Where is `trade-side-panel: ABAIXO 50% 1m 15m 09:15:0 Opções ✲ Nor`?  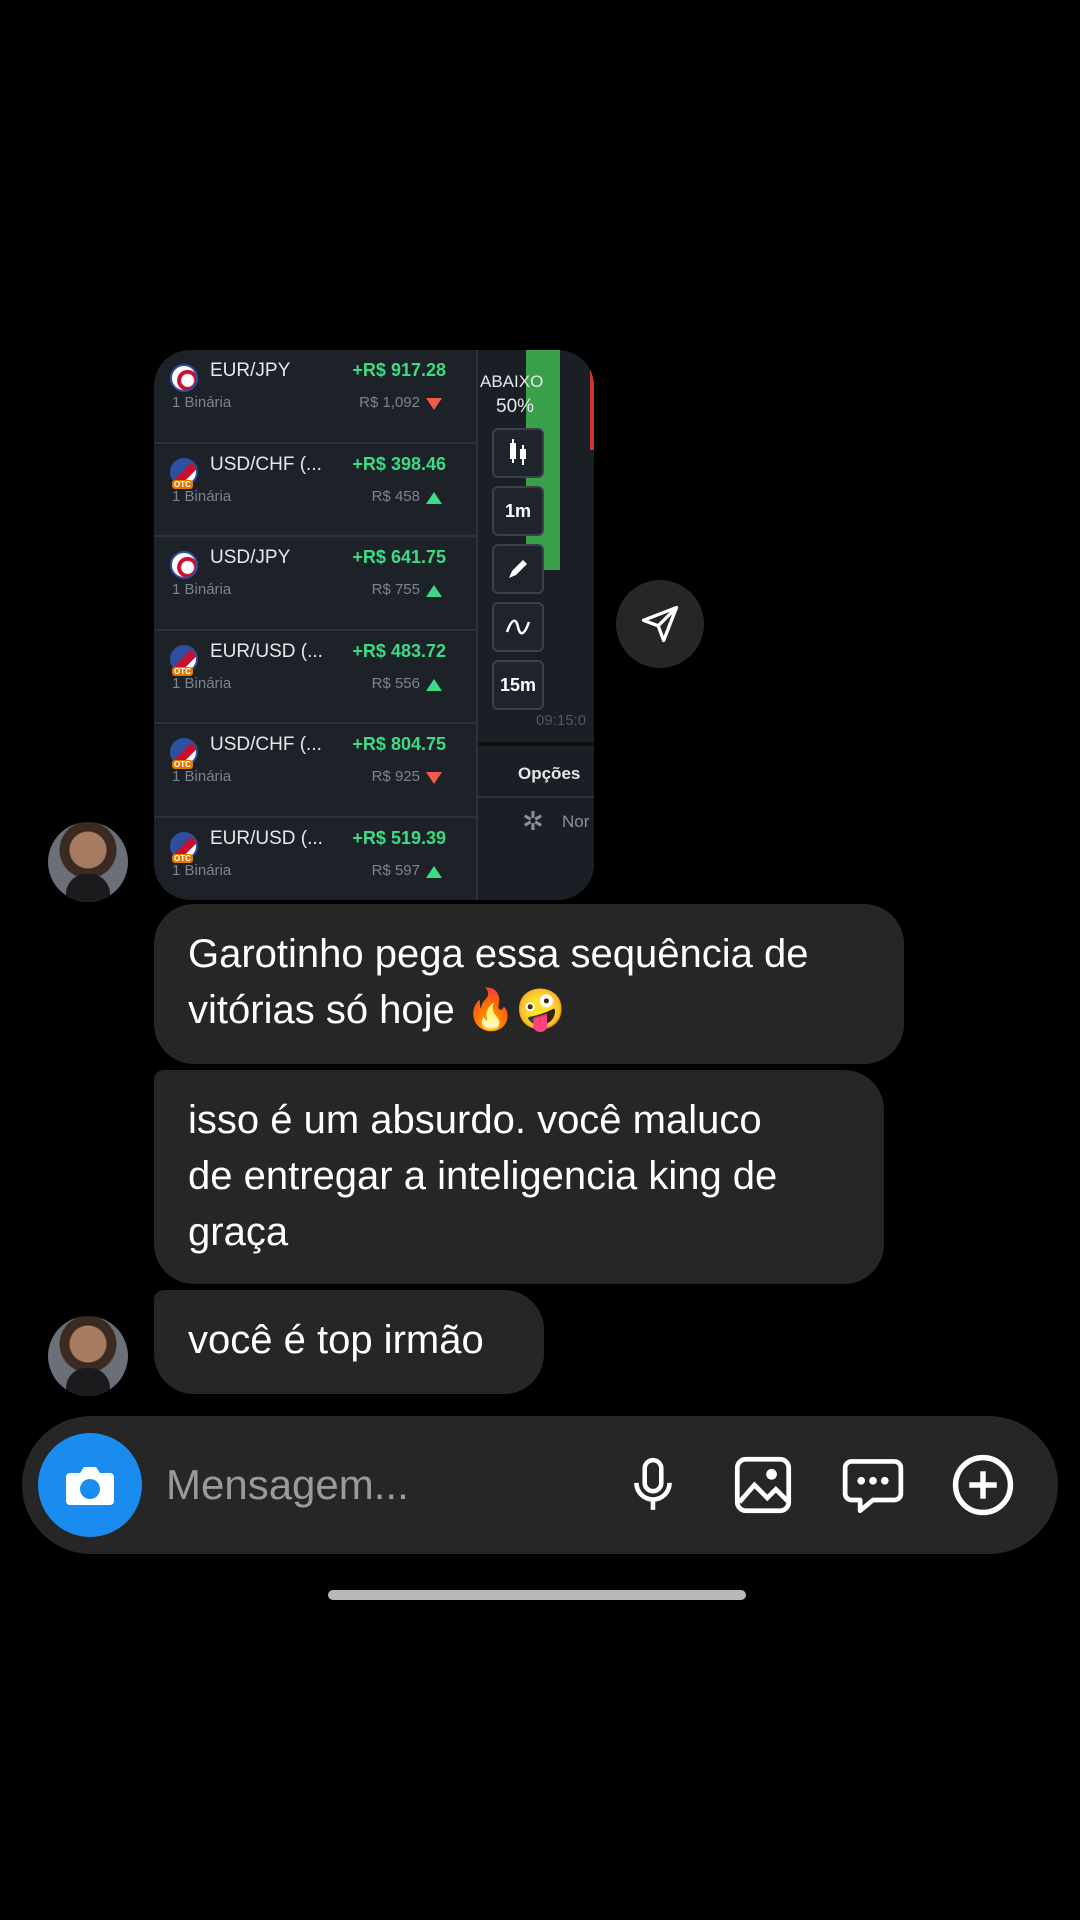
trade-side-panel: ABAIXO 50% 1m 15m 09:15:0 Opções ✲ Nor is located at coordinates (535, 625).